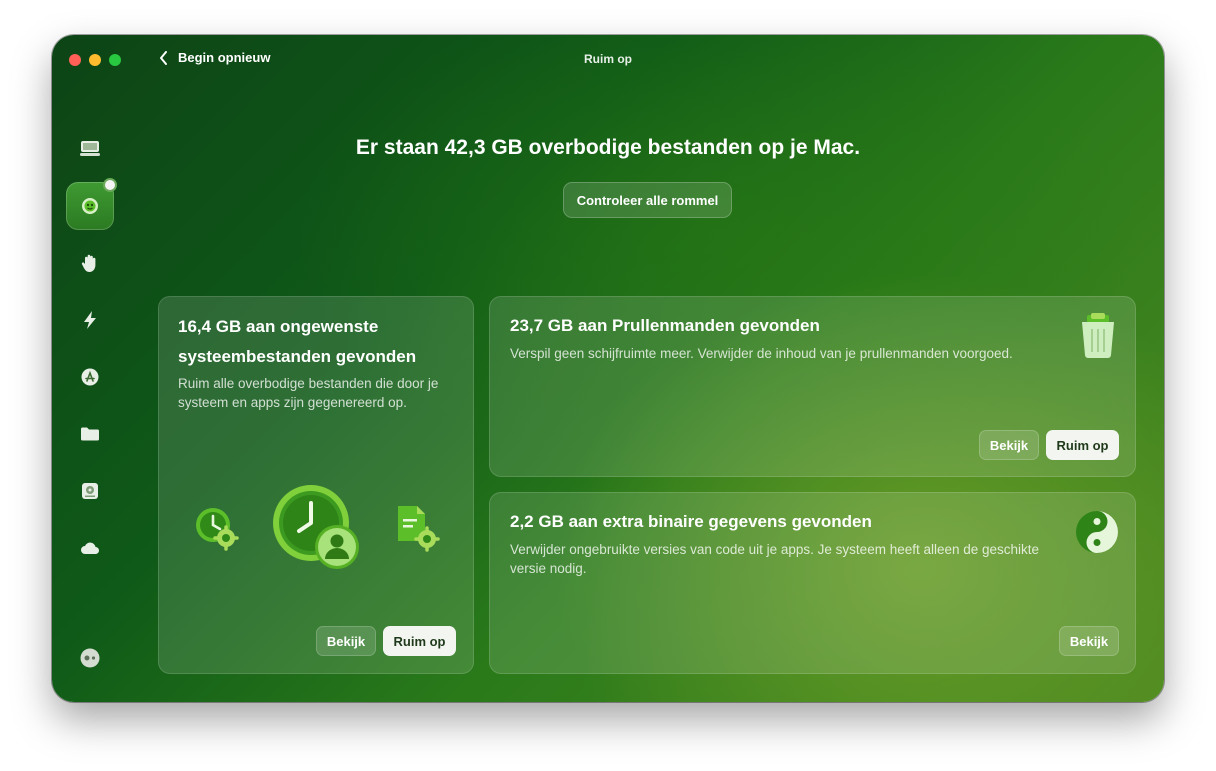 This screenshot has height=771, width=1216. Describe the element at coordinates (217, 529) in the screenshot. I see `clock-gear-icon` at that location.